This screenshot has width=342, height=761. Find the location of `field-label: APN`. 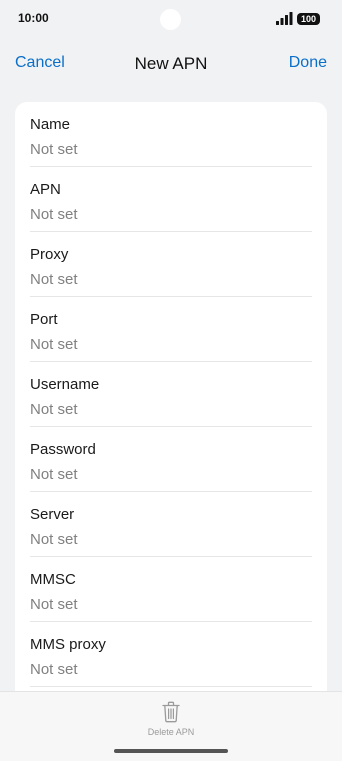

field-label: APN is located at coordinates (45, 189).